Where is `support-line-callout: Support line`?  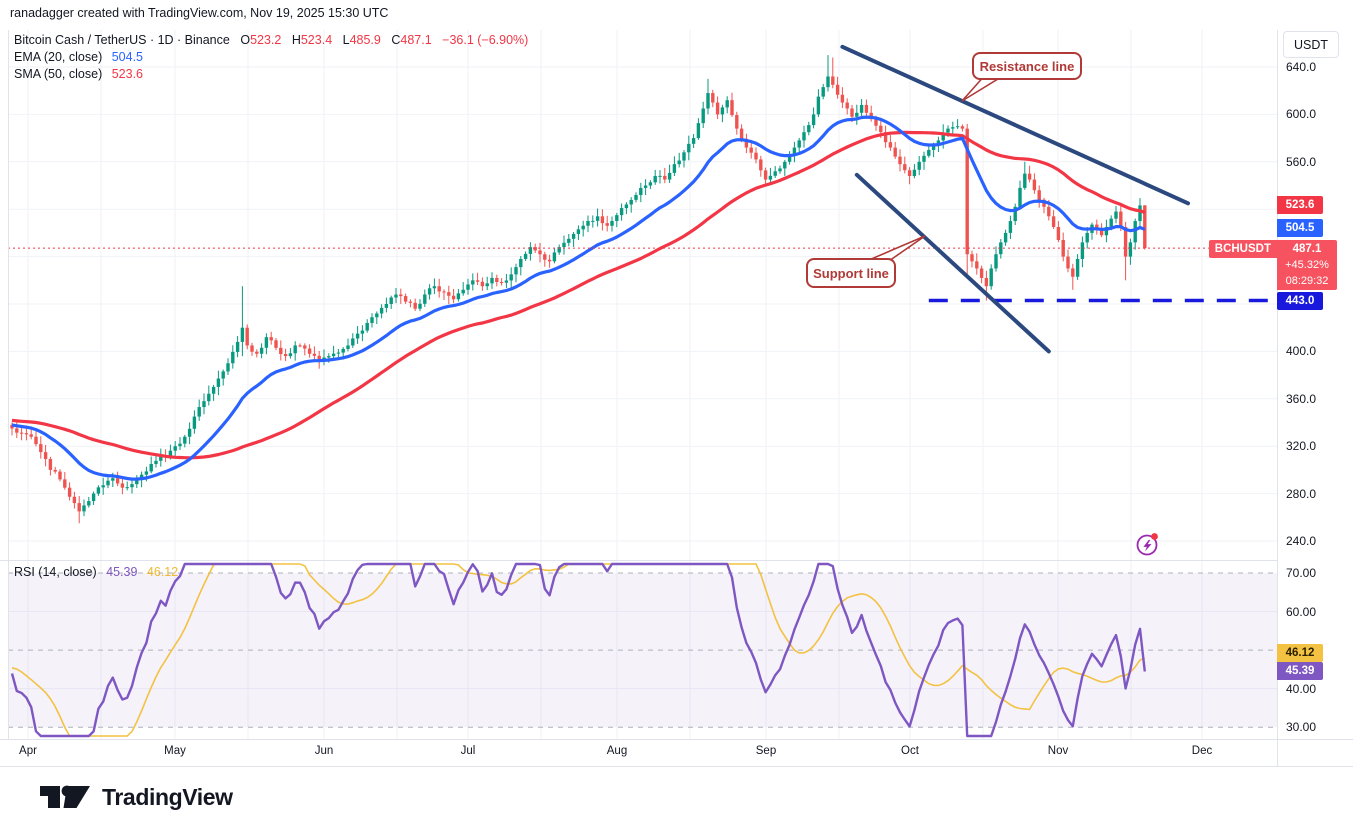
support-line-callout: Support line is located at coordinates (851, 273).